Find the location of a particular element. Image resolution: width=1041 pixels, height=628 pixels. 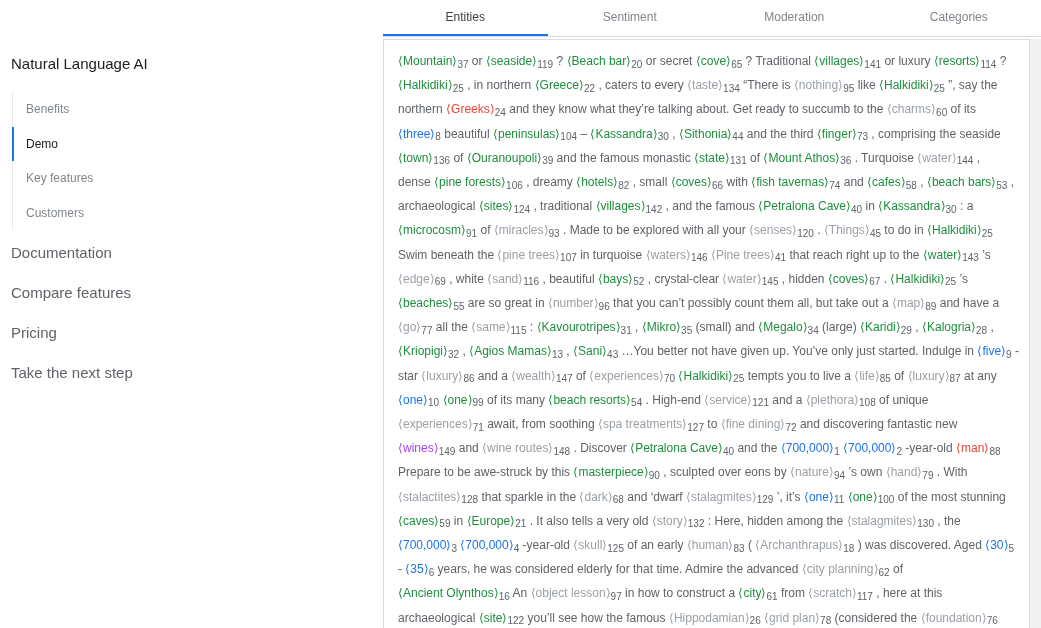

entity-tag: ⟨Agios Mamas⟩$_{13}$ is located at coordinates (516, 351).